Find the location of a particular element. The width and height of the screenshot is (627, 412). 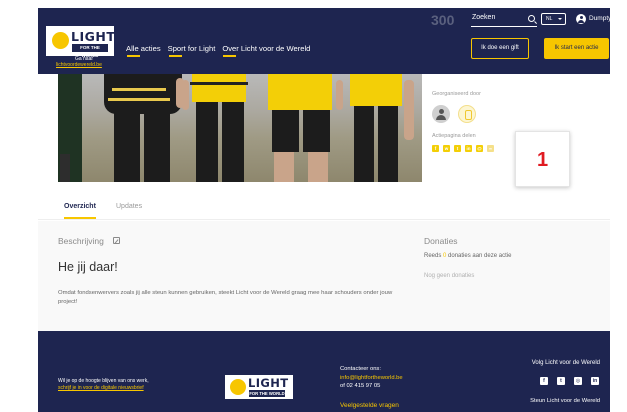

share-label: Actiepagina delen is located at coordinates (454, 136).